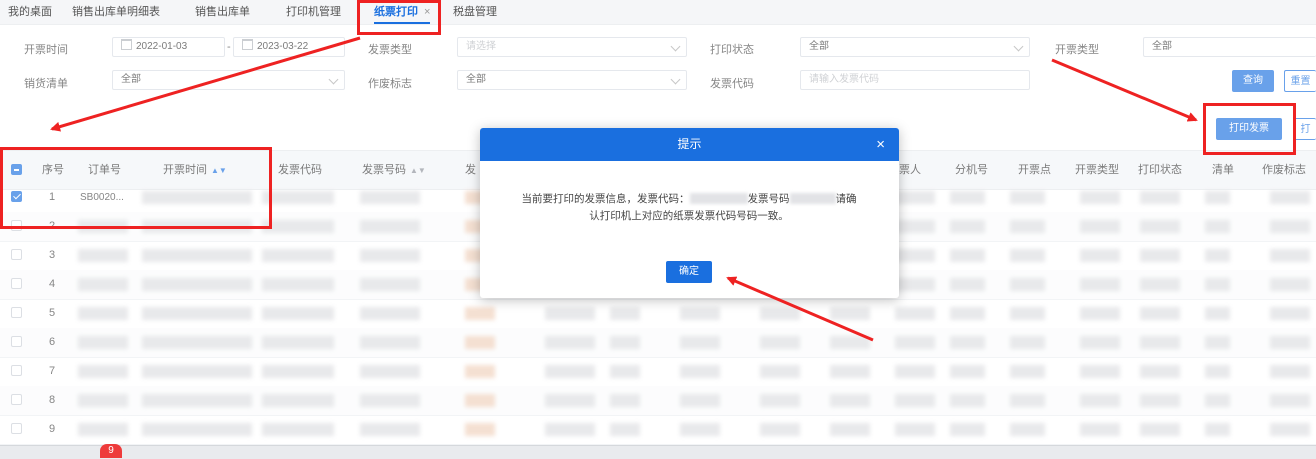  Describe the element at coordinates (658, 12) in the screenshot. I see `tab-bar: 我的桌面 销售出库单明细表 销售出库单 打印机管理 纸票打印 × 税盘管理` at that location.